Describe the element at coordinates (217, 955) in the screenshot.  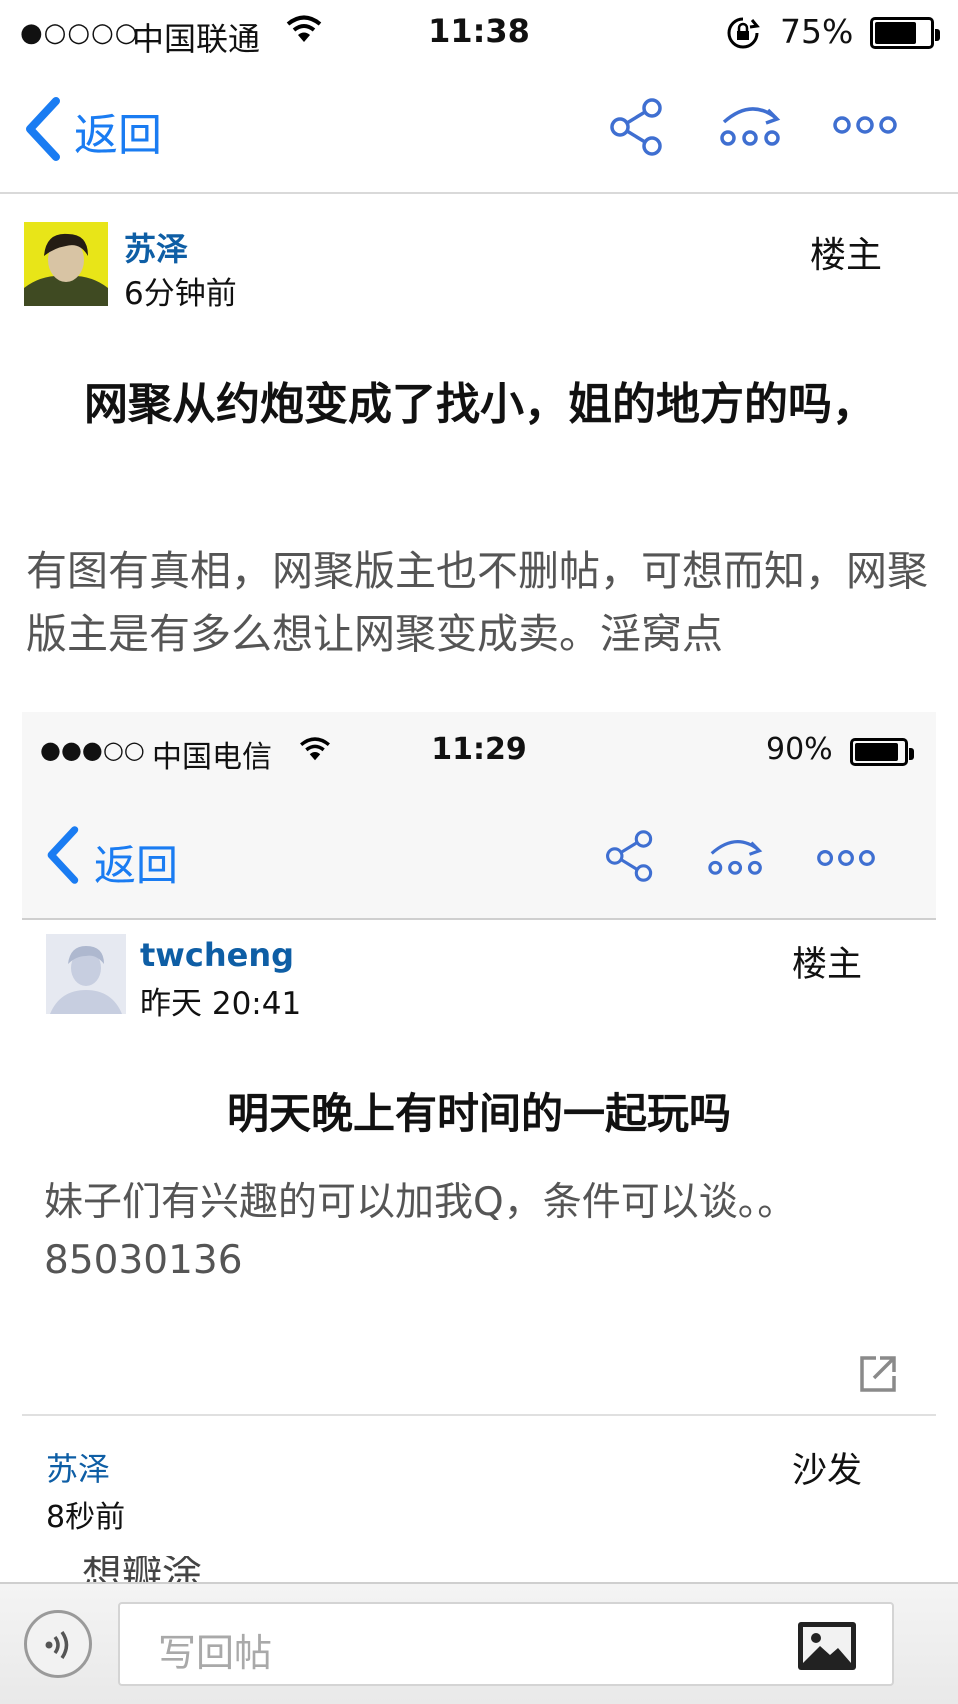
I see `embedded-author: twcheng` at that location.